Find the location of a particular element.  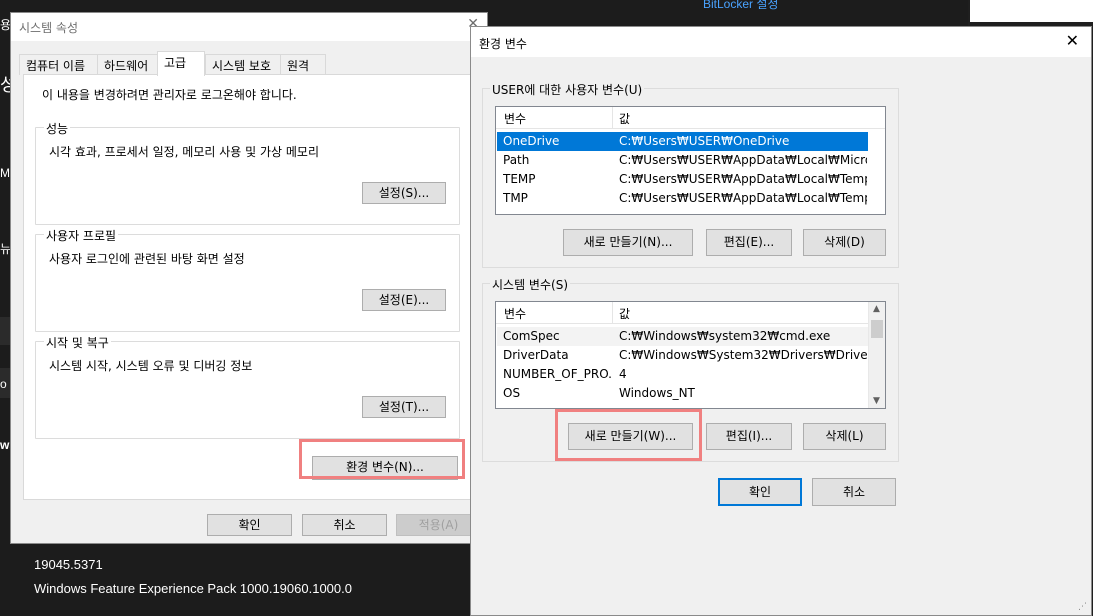

tab-system-protection: 시스템 보호 is located at coordinates (243, 64).